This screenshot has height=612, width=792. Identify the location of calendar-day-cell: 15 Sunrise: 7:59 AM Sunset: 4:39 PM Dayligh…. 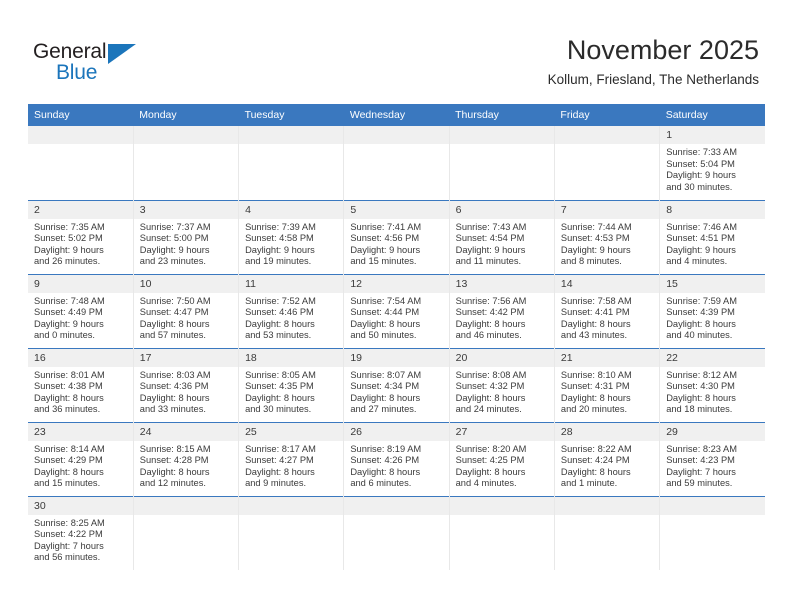
(712, 310).